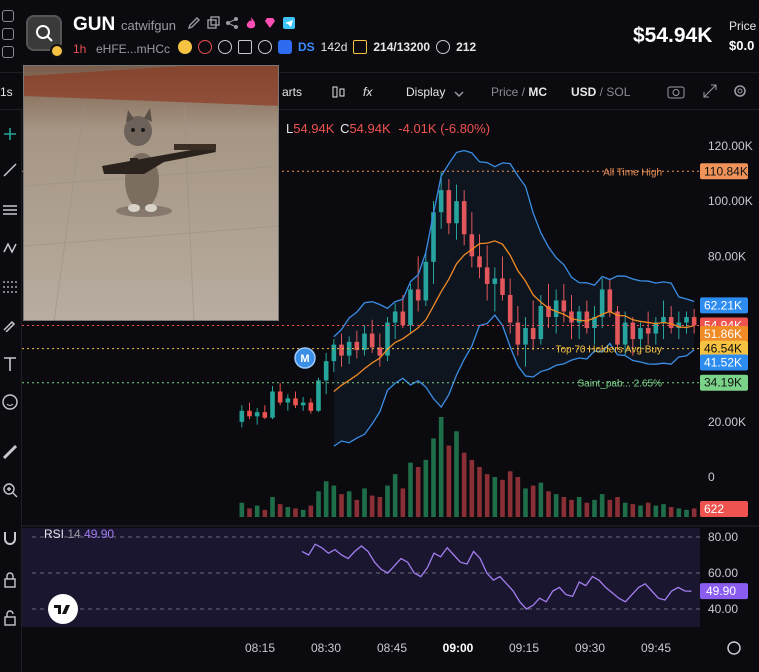  Describe the element at coordinates (245, 47) in the screenshot. I see `chart-doc-icon` at that location.